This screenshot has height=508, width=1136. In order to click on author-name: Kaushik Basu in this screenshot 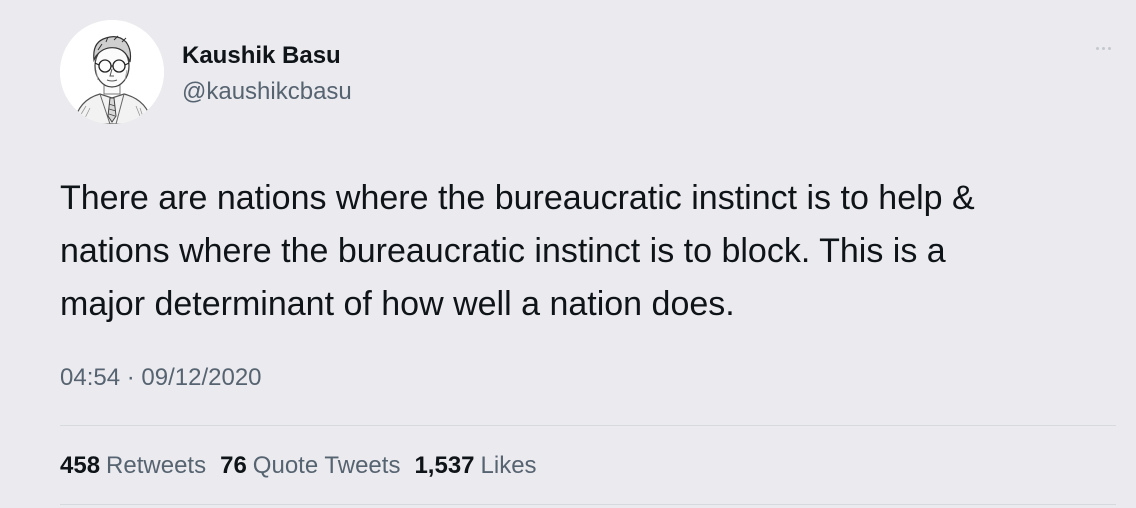, I will do `click(261, 56)`.